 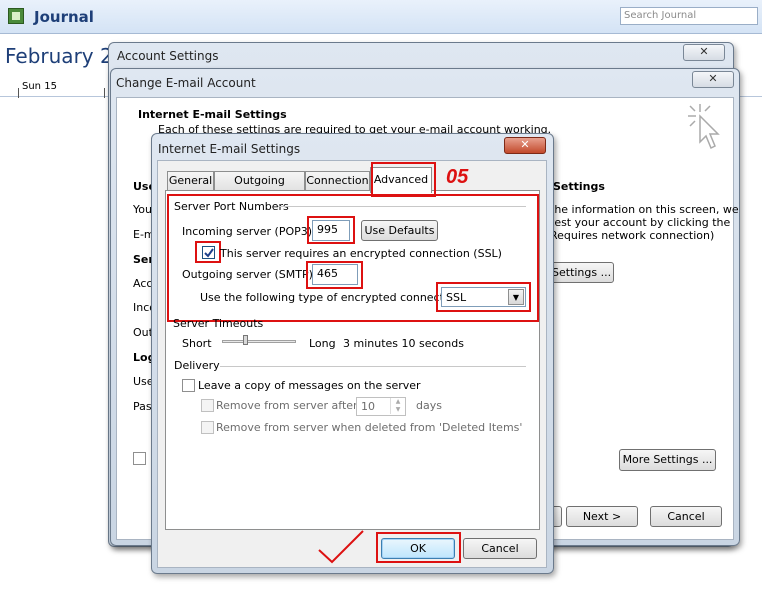 What do you see at coordinates (457, 177) in the screenshot?
I see `step-annotation: 05` at bounding box center [457, 177].